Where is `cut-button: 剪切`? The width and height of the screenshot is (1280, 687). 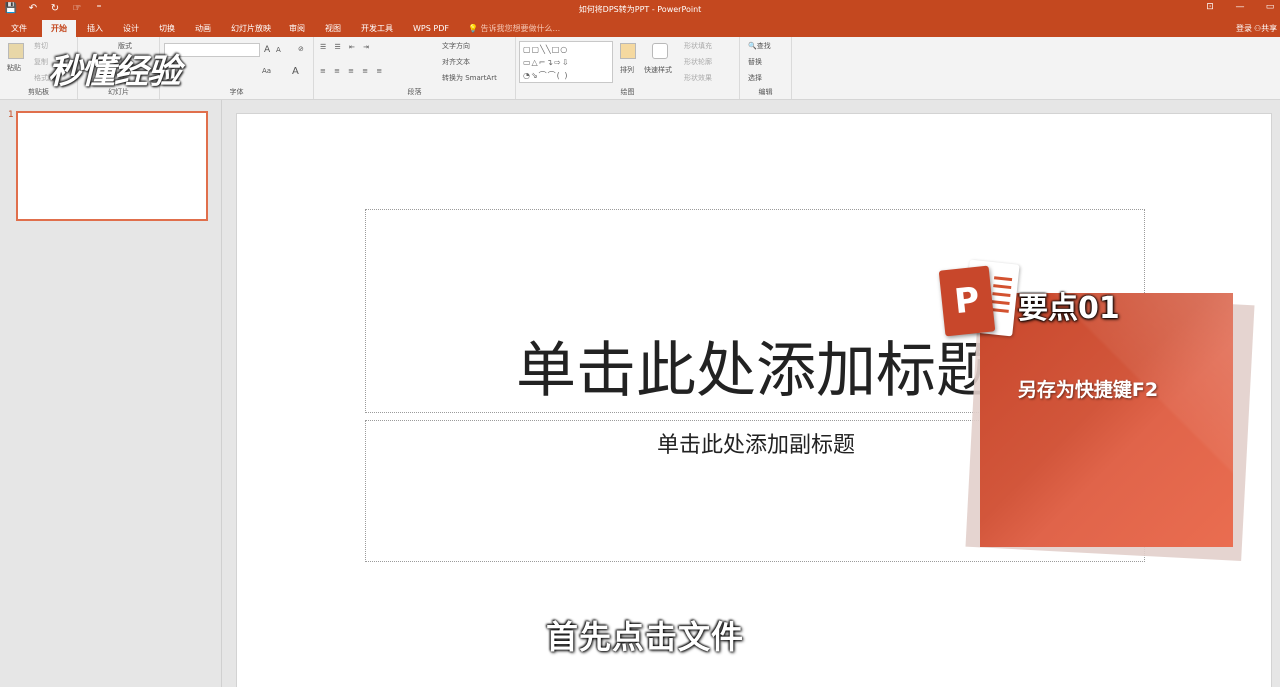 cut-button: 剪切 is located at coordinates (41, 46).